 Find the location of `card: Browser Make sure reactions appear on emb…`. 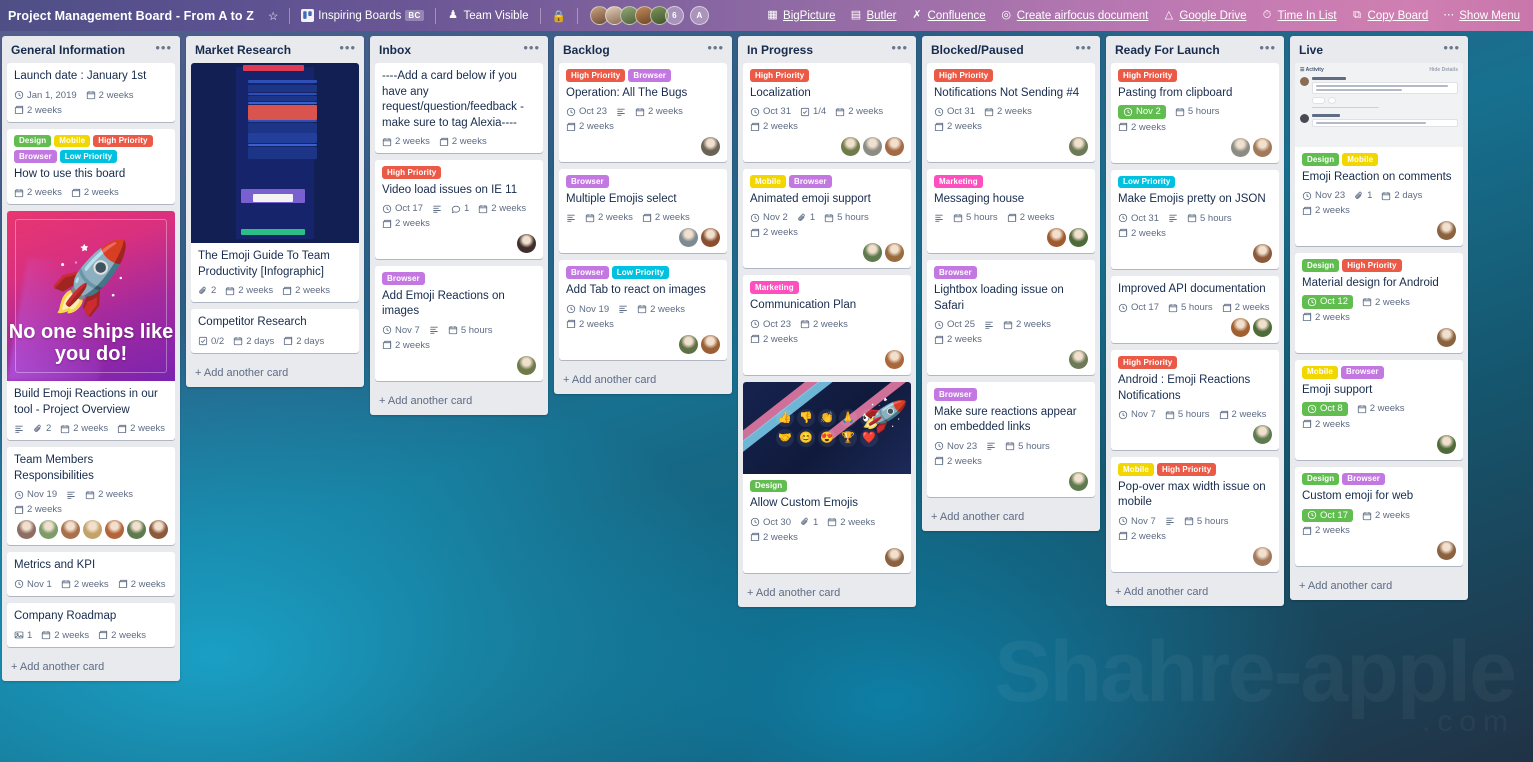

card: Browser Make sure reactions appear on emb… is located at coordinates (1011, 439).